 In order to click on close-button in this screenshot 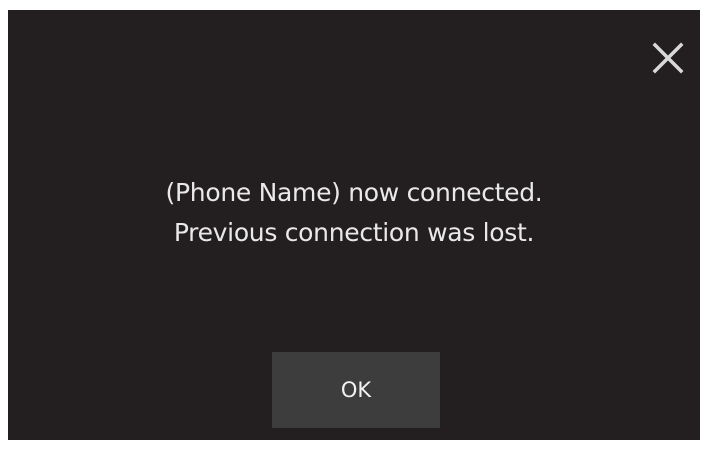, I will do `click(668, 58)`.